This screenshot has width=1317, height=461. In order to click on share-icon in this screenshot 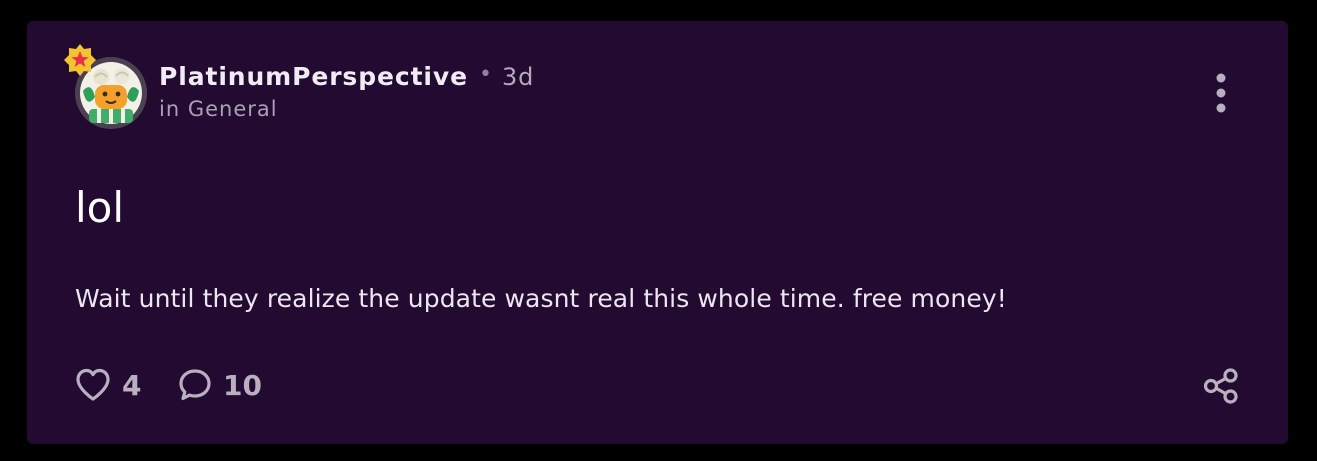, I will do `click(1220, 386)`.